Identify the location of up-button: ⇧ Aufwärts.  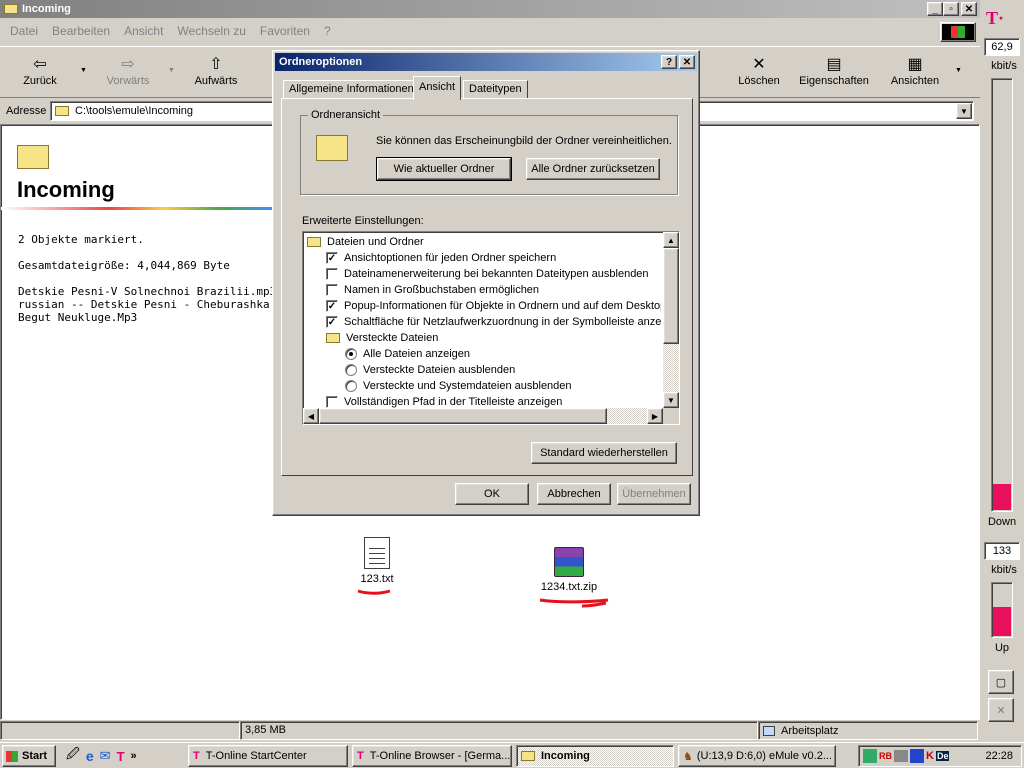
(216, 71).